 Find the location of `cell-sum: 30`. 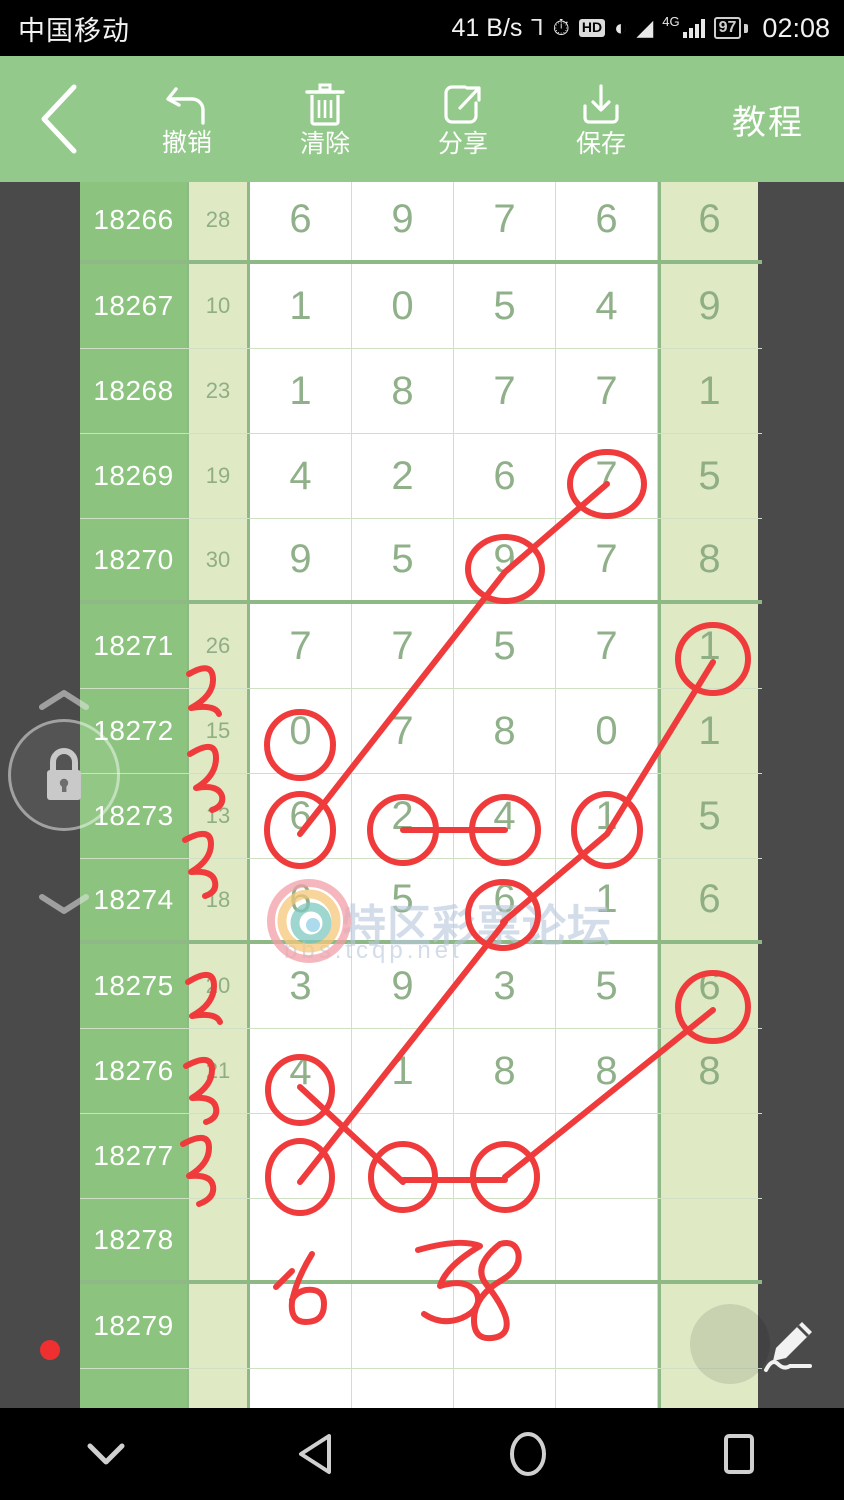

cell-sum: 30 is located at coordinates (218, 559).